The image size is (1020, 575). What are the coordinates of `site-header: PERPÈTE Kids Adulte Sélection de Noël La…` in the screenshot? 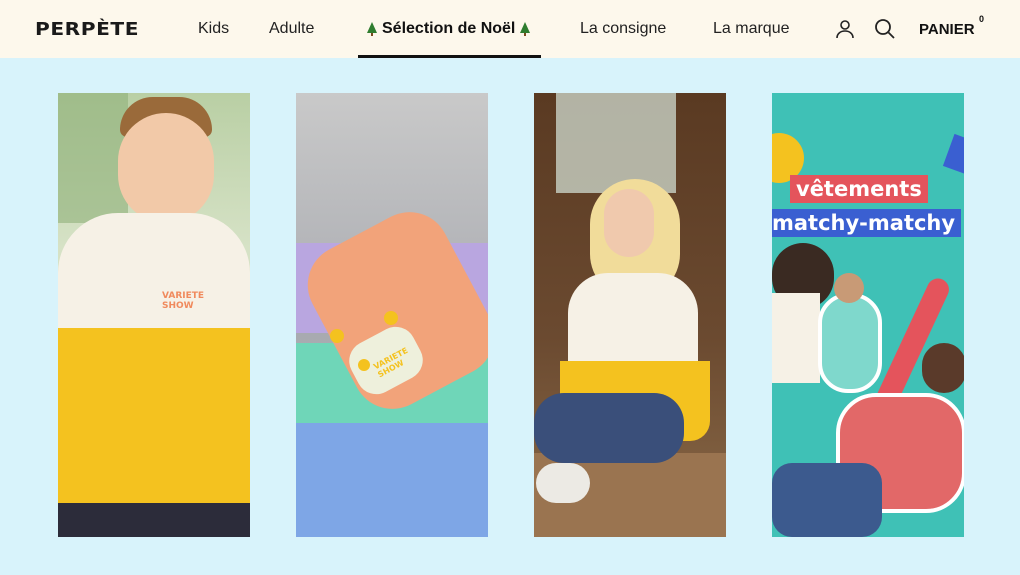 It's located at (510, 29).